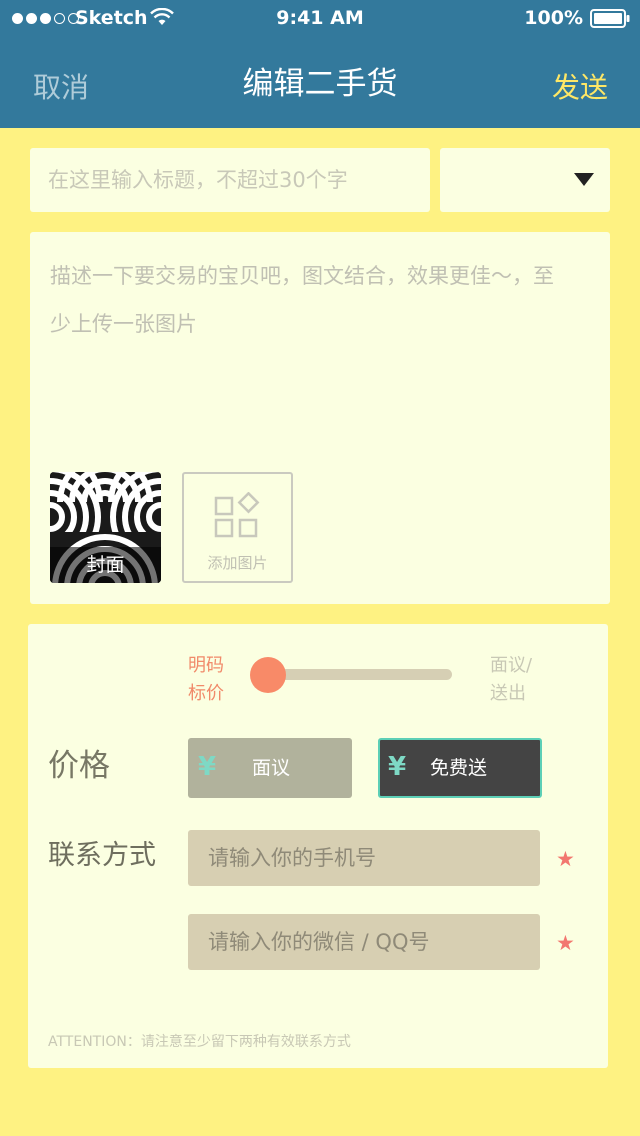  I want to click on nav-header: Sketch 9:41 AM 100% 取消 编辑二手货 发送, so click(320, 64).